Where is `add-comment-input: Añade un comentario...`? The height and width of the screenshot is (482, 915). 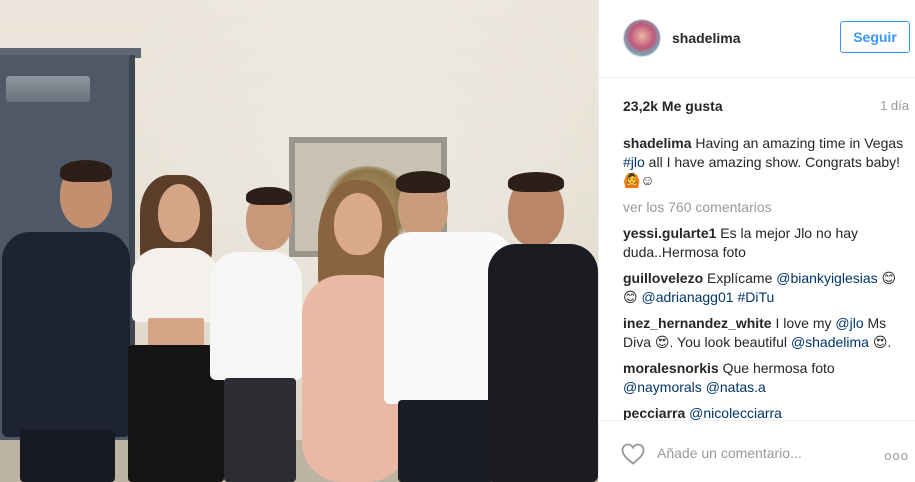 add-comment-input: Añade un comentario... is located at coordinates (729, 453).